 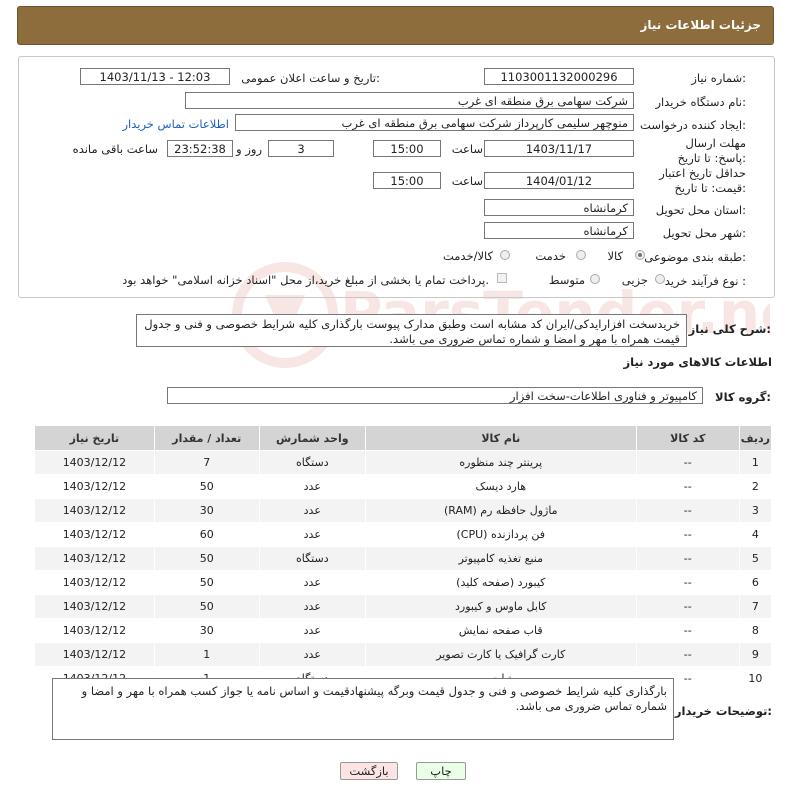 I want to click on cell-name: فن پردازنده (CPU), so click(x=500, y=534).